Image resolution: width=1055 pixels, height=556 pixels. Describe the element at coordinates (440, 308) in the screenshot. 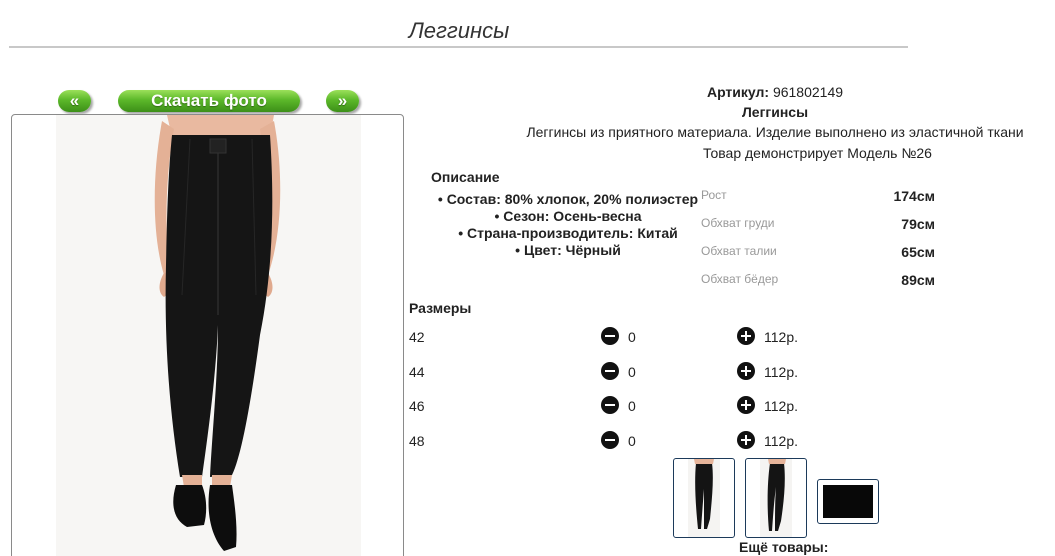

I see `sizes-heading: Размеры` at that location.